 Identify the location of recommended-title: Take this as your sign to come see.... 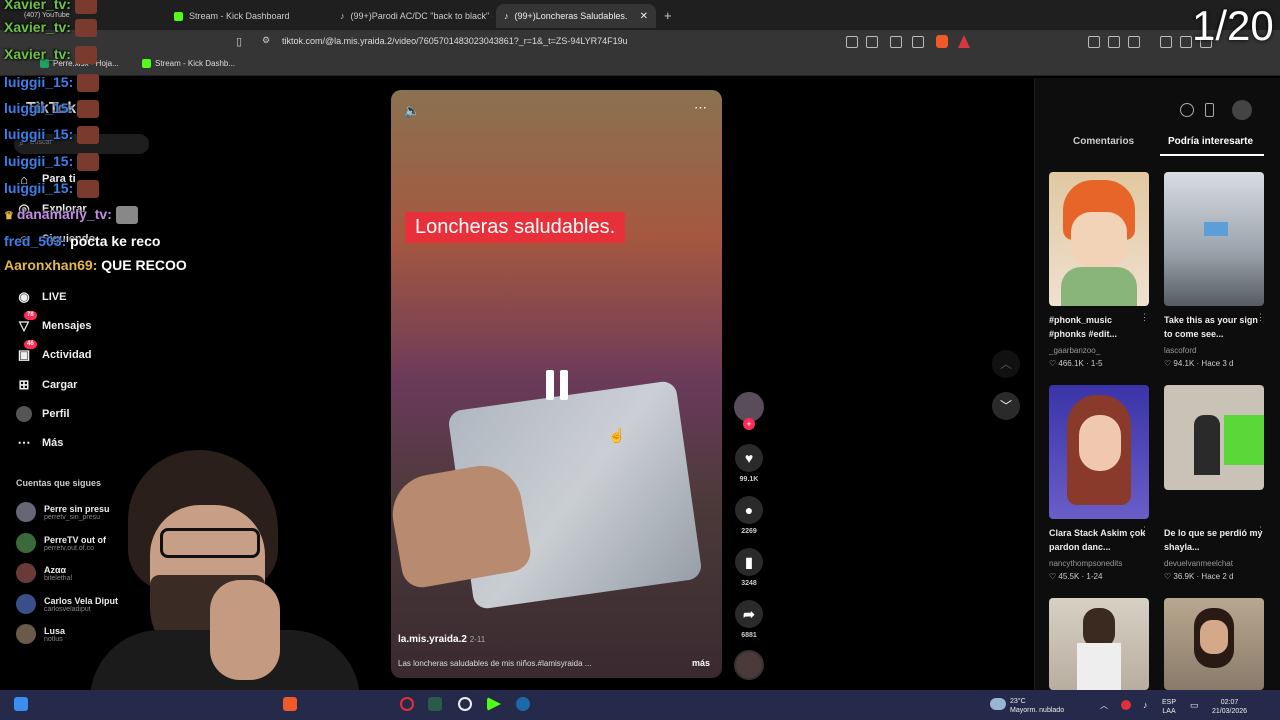
(1214, 327).